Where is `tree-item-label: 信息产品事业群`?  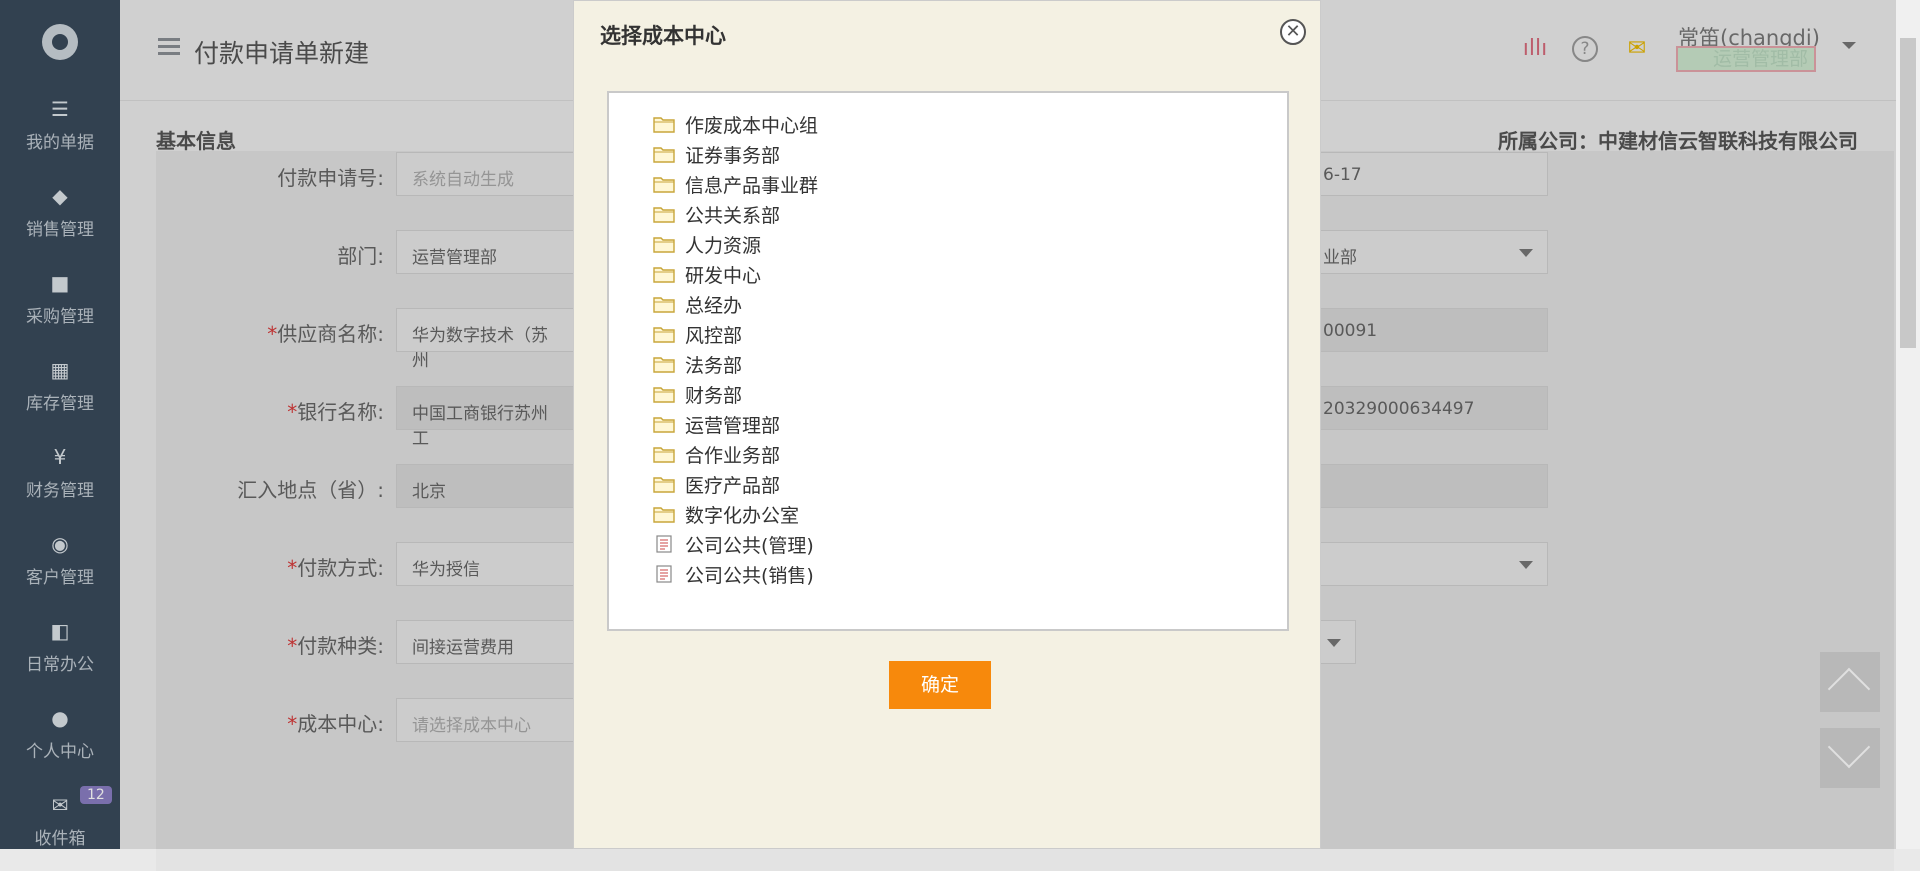
tree-item-label: 信息产品事业群 is located at coordinates (752, 185).